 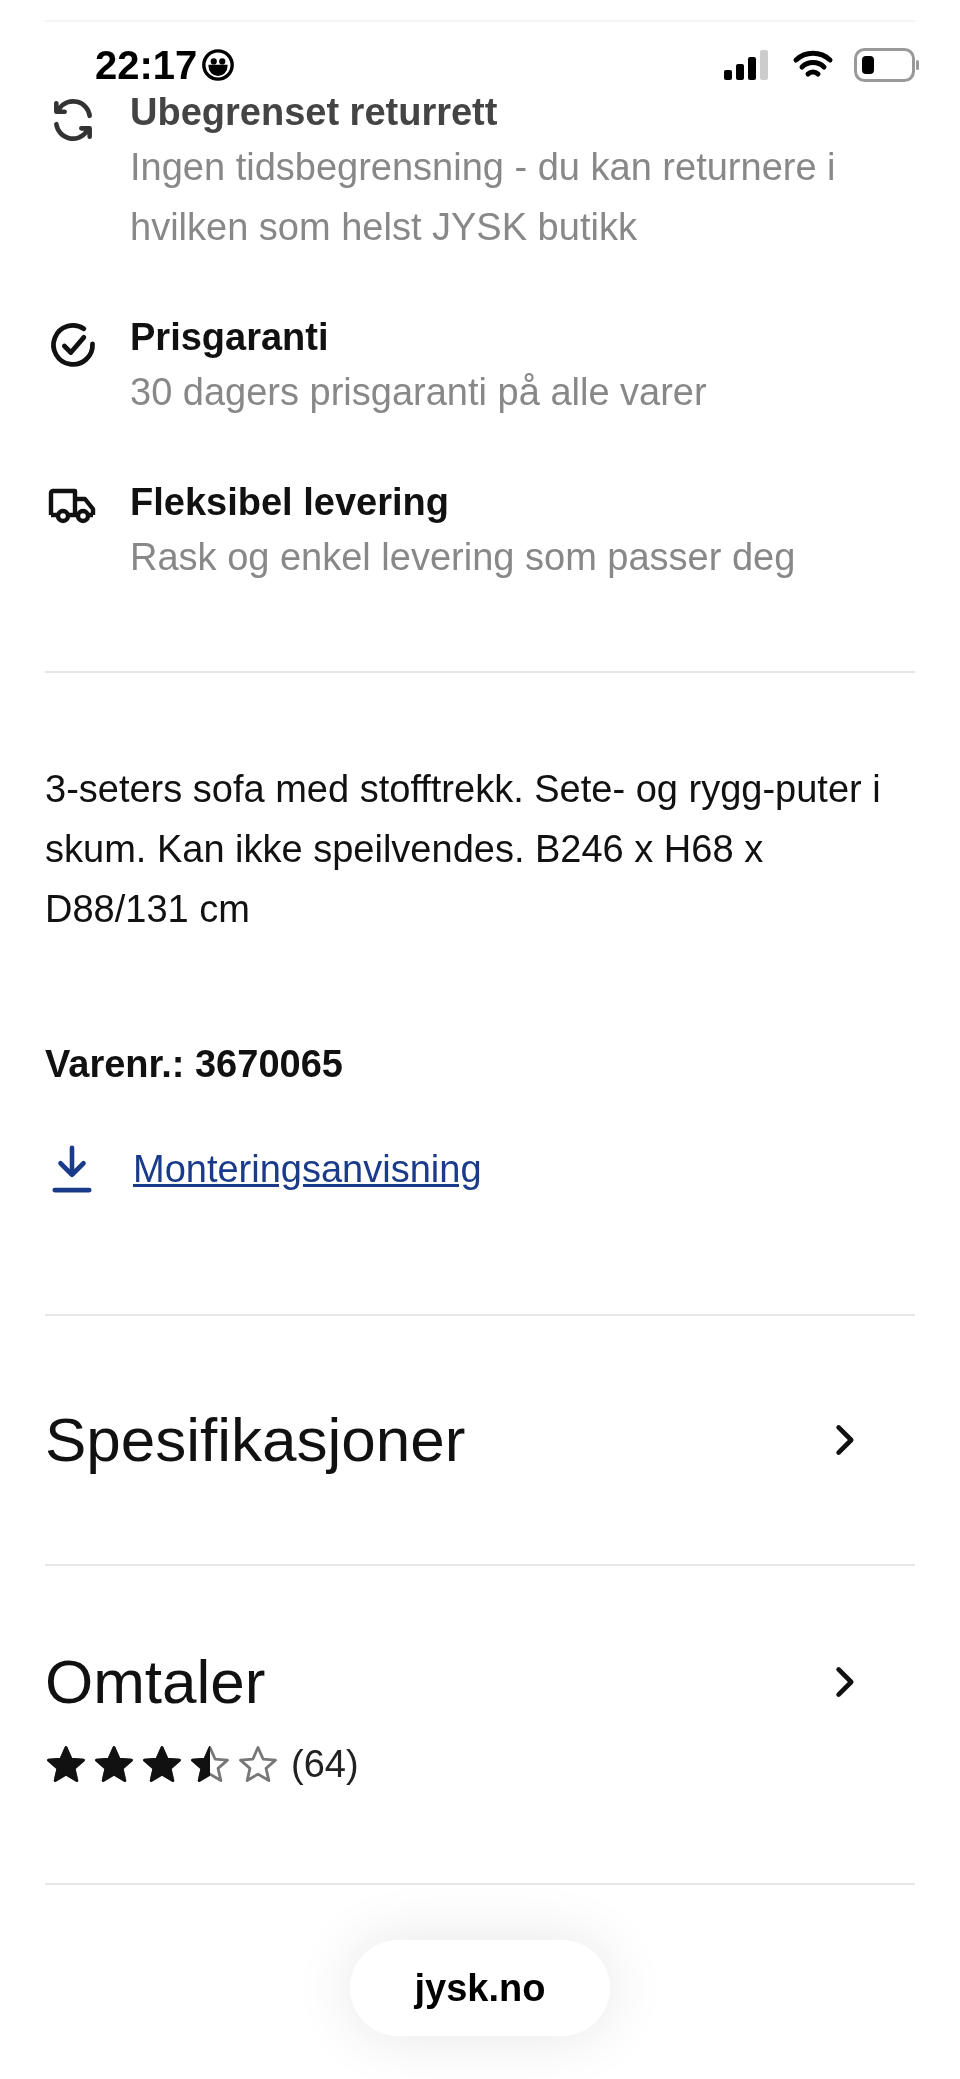 I want to click on status-time: 22:17, so click(x=146, y=65).